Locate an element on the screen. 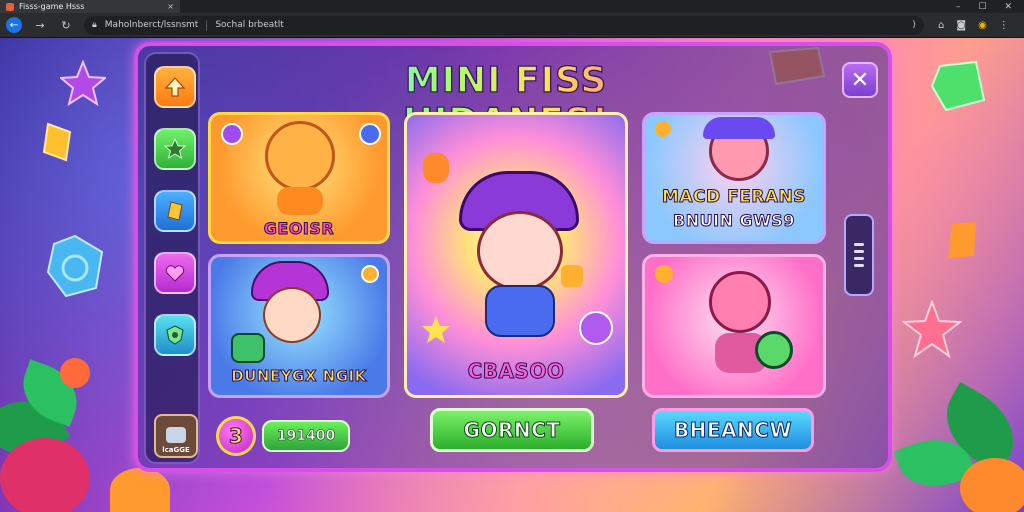  gem-icon is located at coordinates (175, 211).